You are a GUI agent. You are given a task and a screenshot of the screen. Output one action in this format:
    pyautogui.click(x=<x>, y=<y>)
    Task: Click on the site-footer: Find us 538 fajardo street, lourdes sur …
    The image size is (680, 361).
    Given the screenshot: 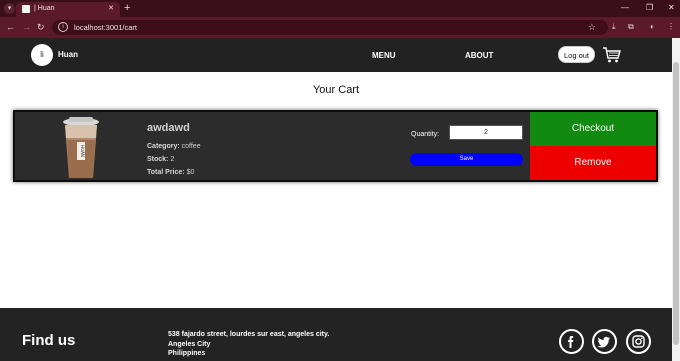 What is the action you would take?
    pyautogui.click(x=336, y=334)
    